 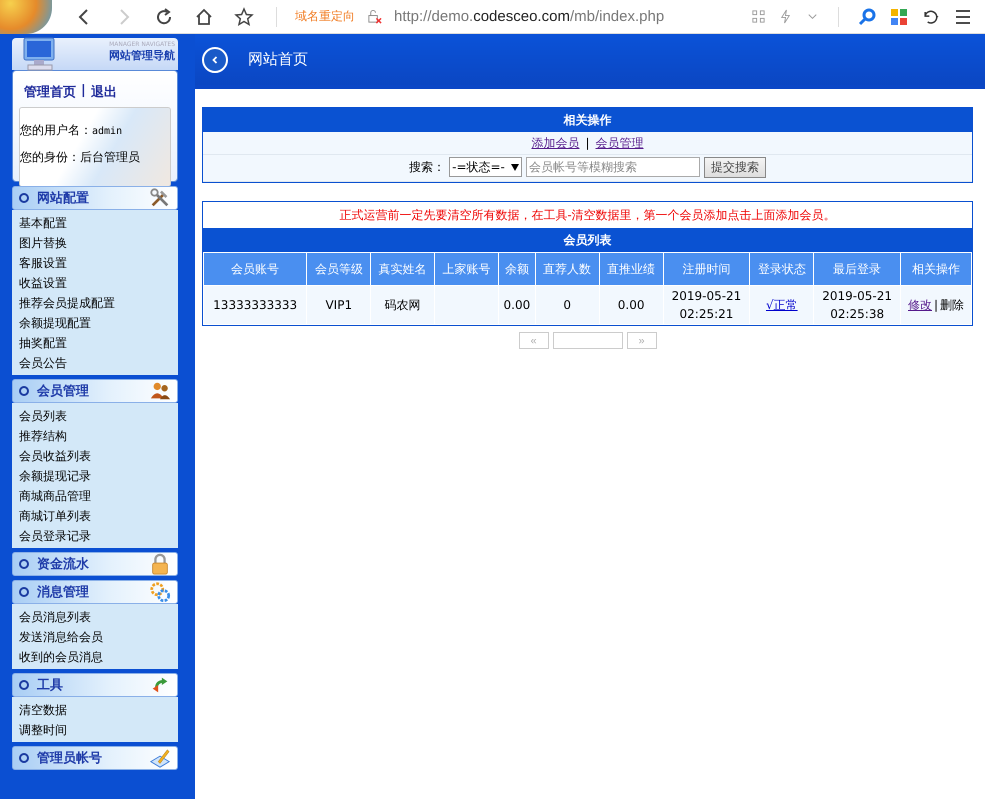 I want to click on column-header: 上家账号, so click(x=466, y=269).